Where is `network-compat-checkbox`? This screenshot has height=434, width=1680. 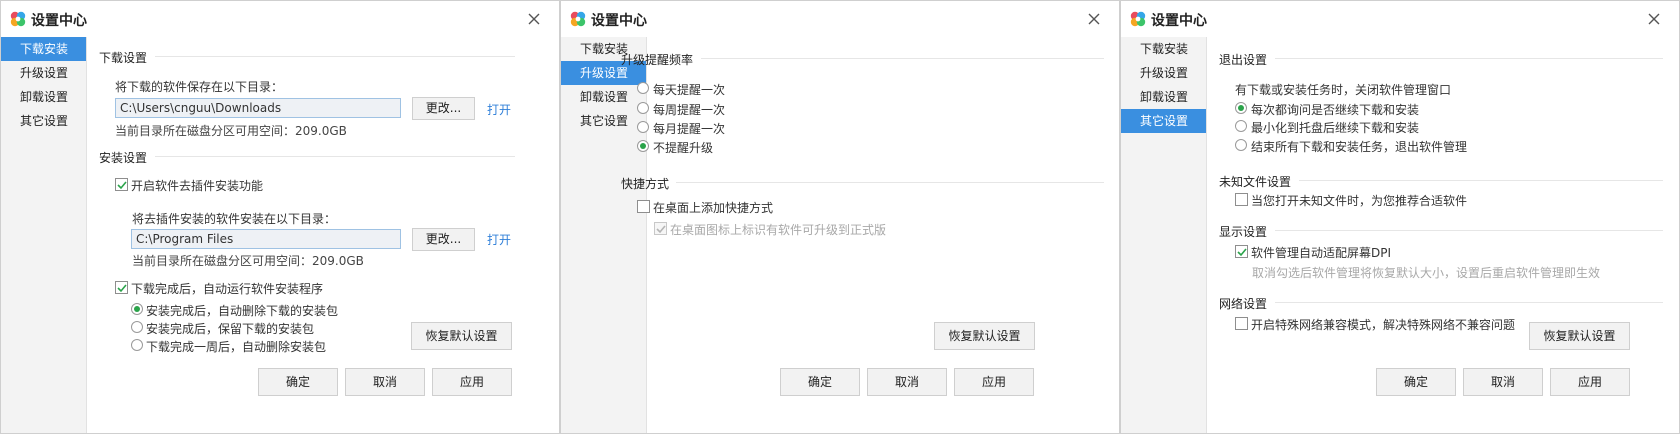
network-compat-checkbox is located at coordinates (1241, 323).